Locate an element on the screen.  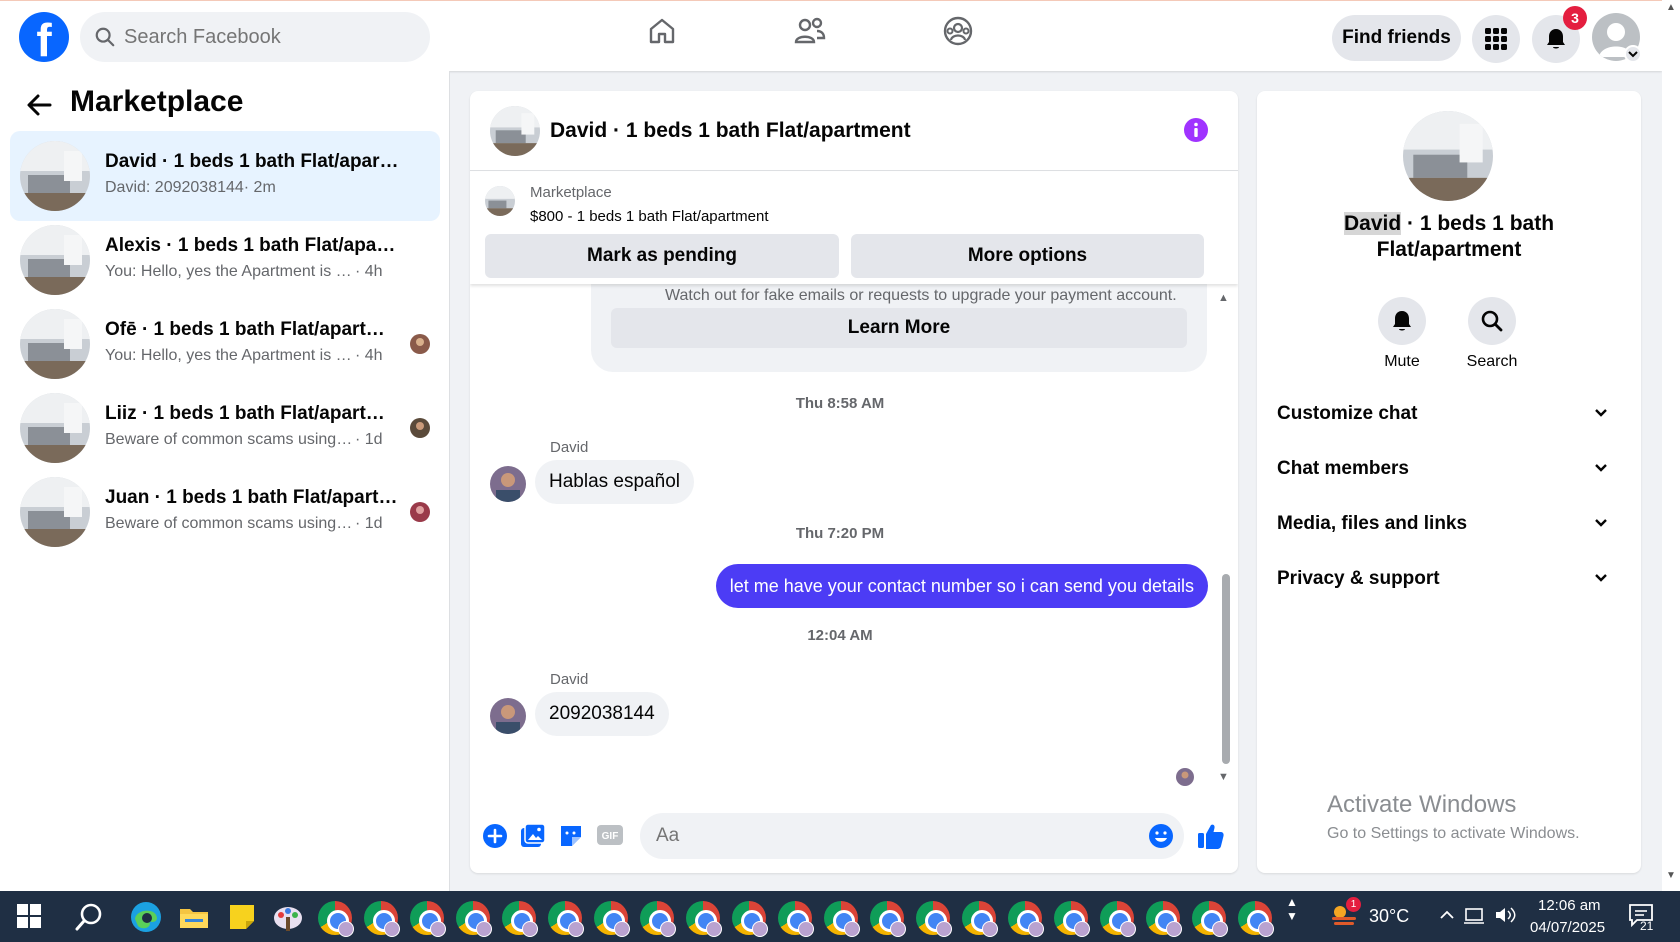
customize-chat-section: Customize chat is located at coordinates (1449, 413).